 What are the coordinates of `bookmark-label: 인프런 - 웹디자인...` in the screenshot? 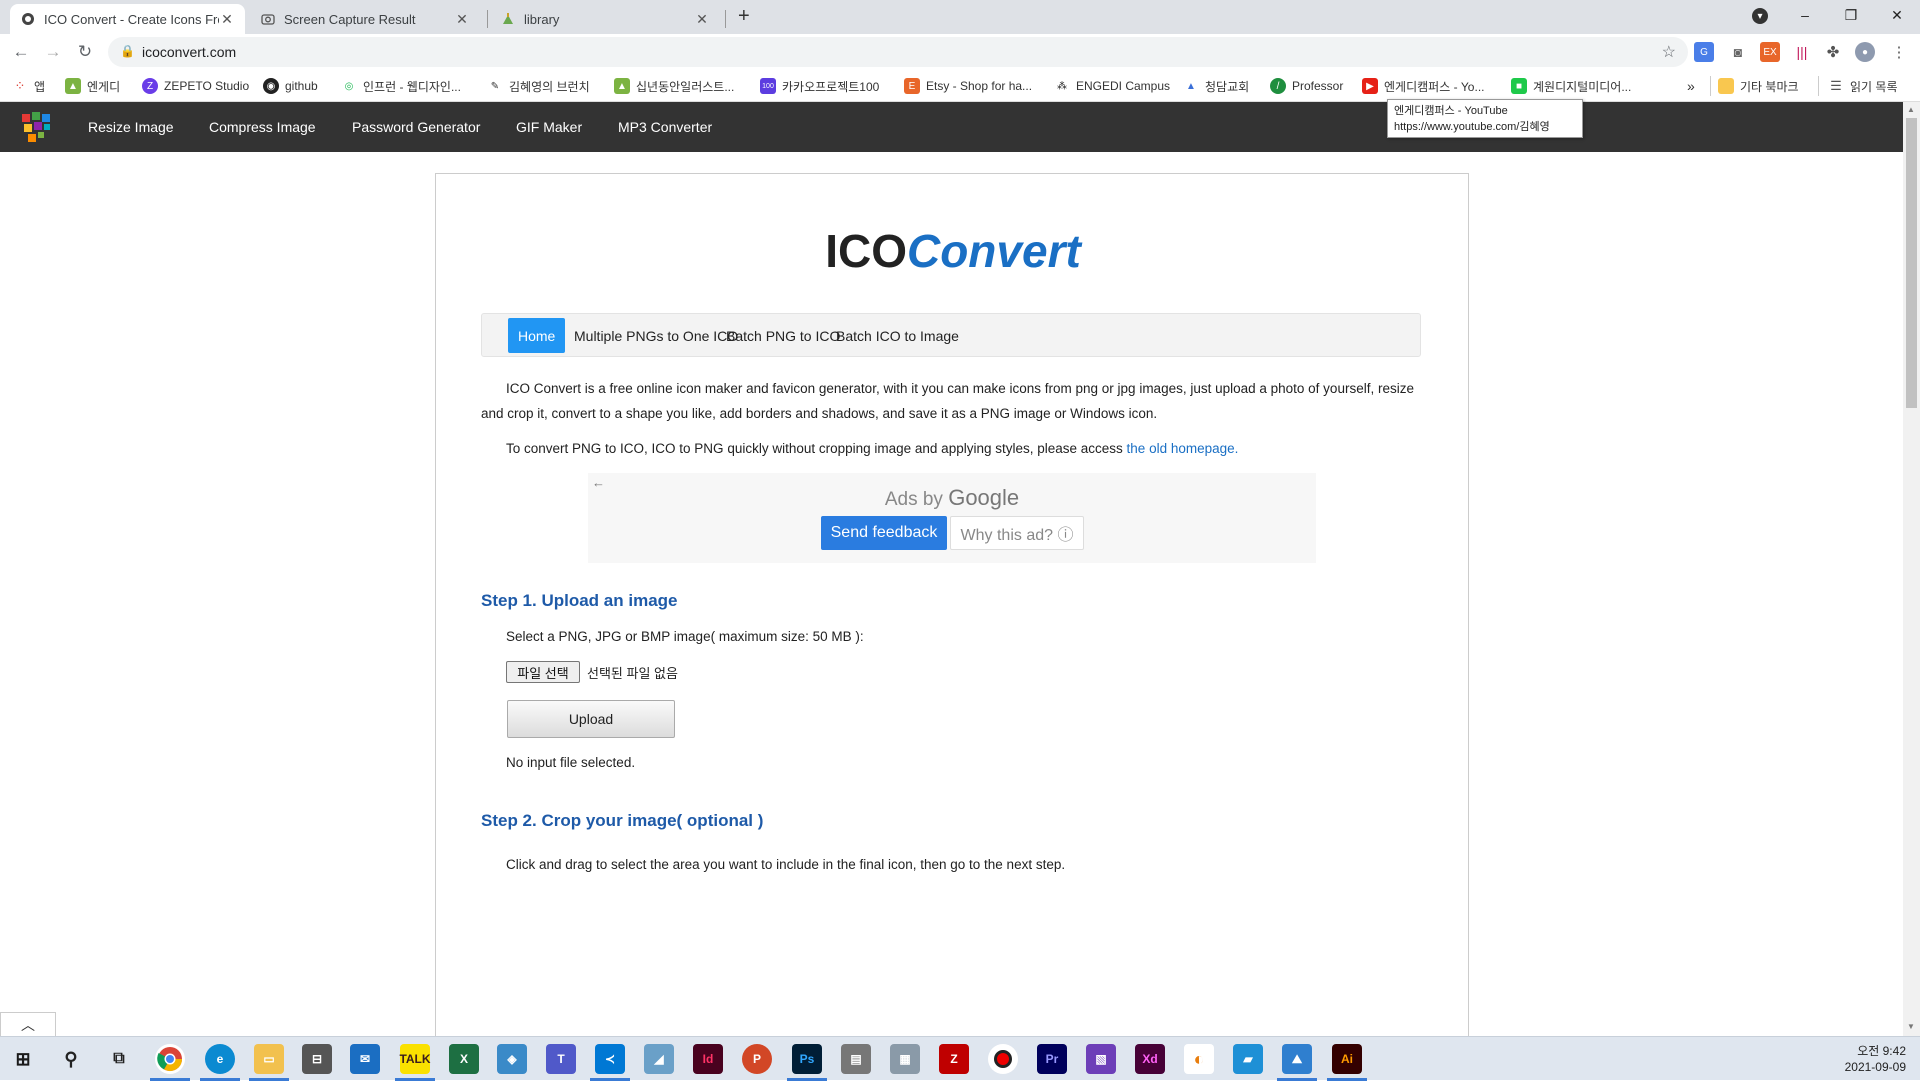 It's located at (412, 86).